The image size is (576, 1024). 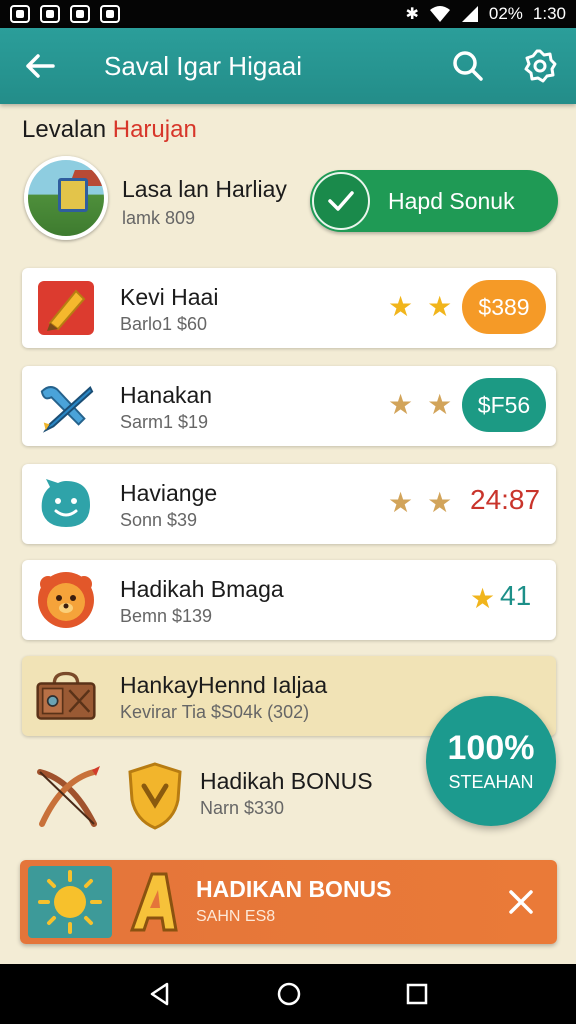 What do you see at coordinates (20, 14) in the screenshot?
I see `notification-icon` at bounding box center [20, 14].